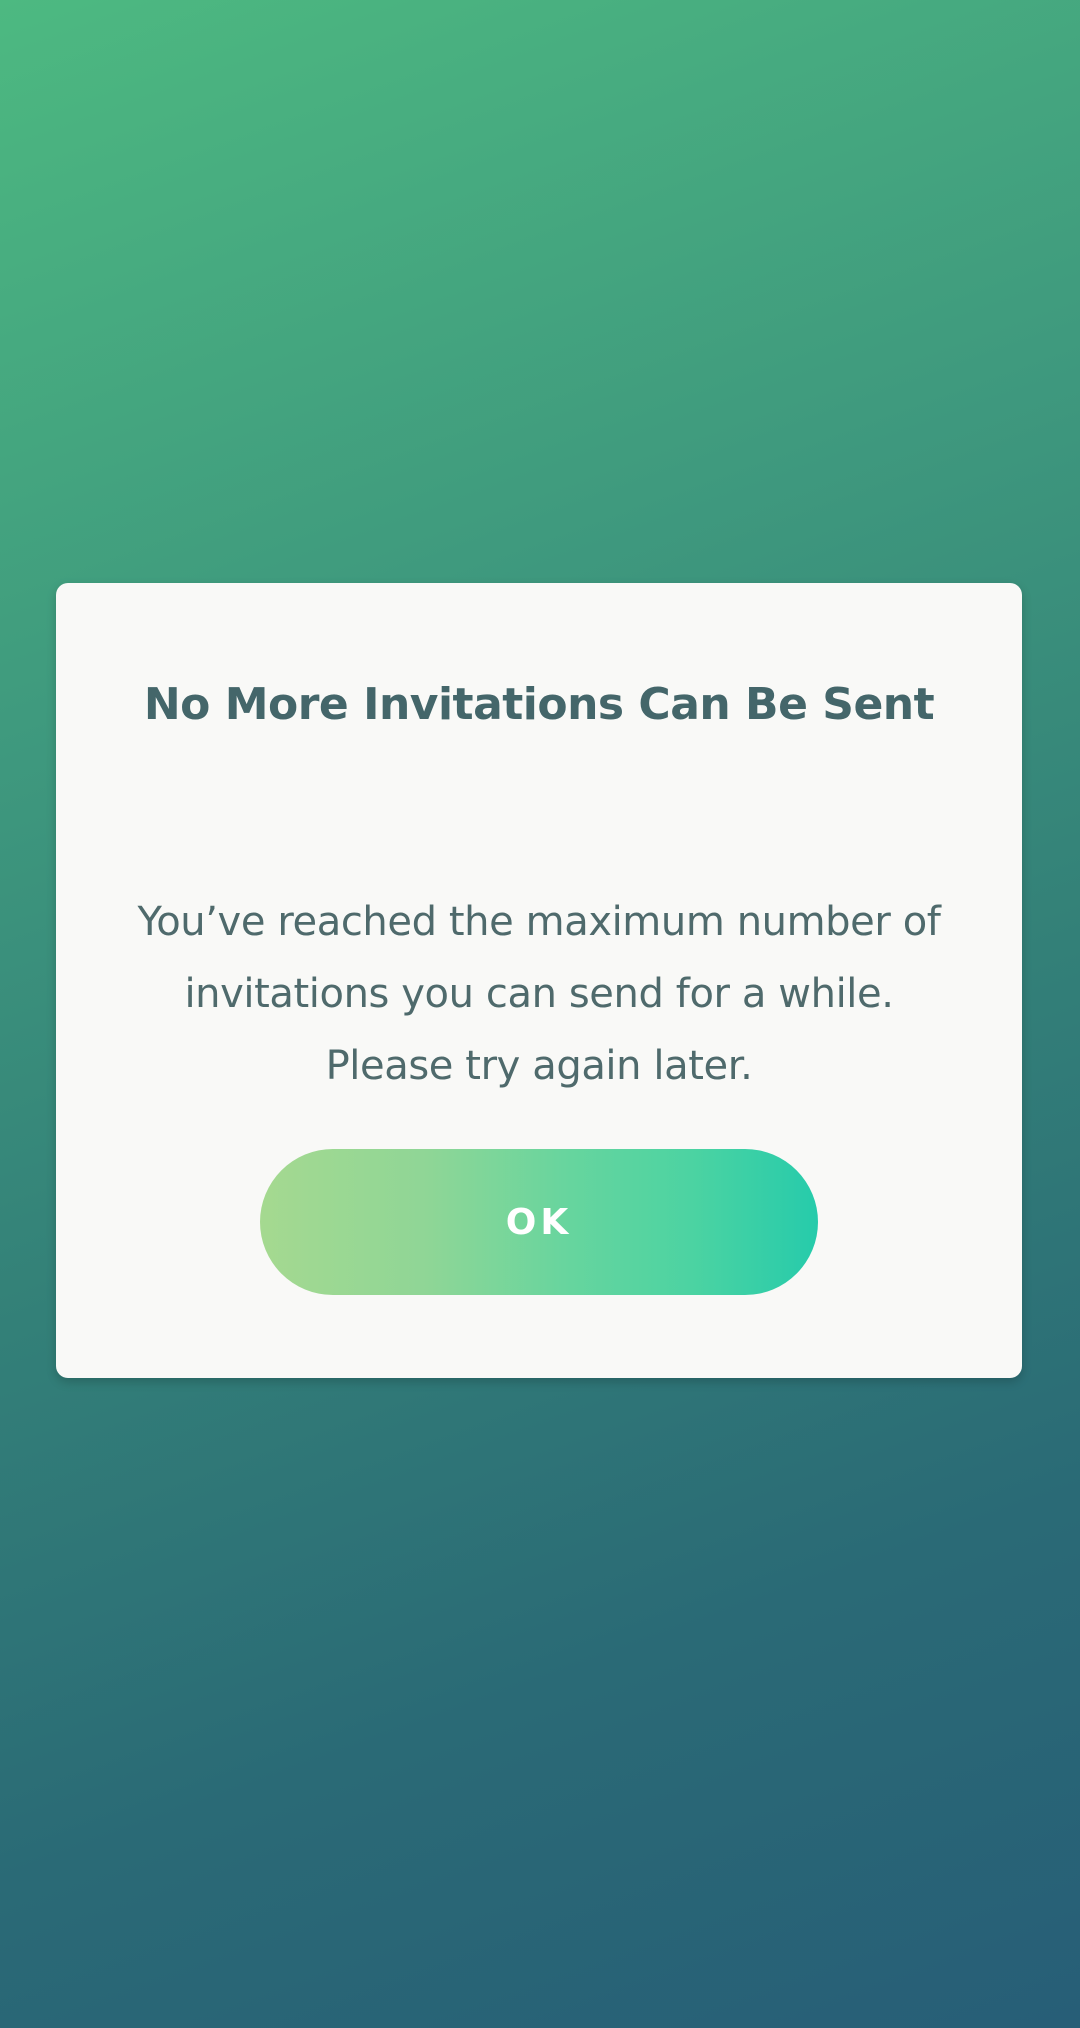 The width and height of the screenshot is (1080, 2028). I want to click on ok-button: OK, so click(539, 1222).